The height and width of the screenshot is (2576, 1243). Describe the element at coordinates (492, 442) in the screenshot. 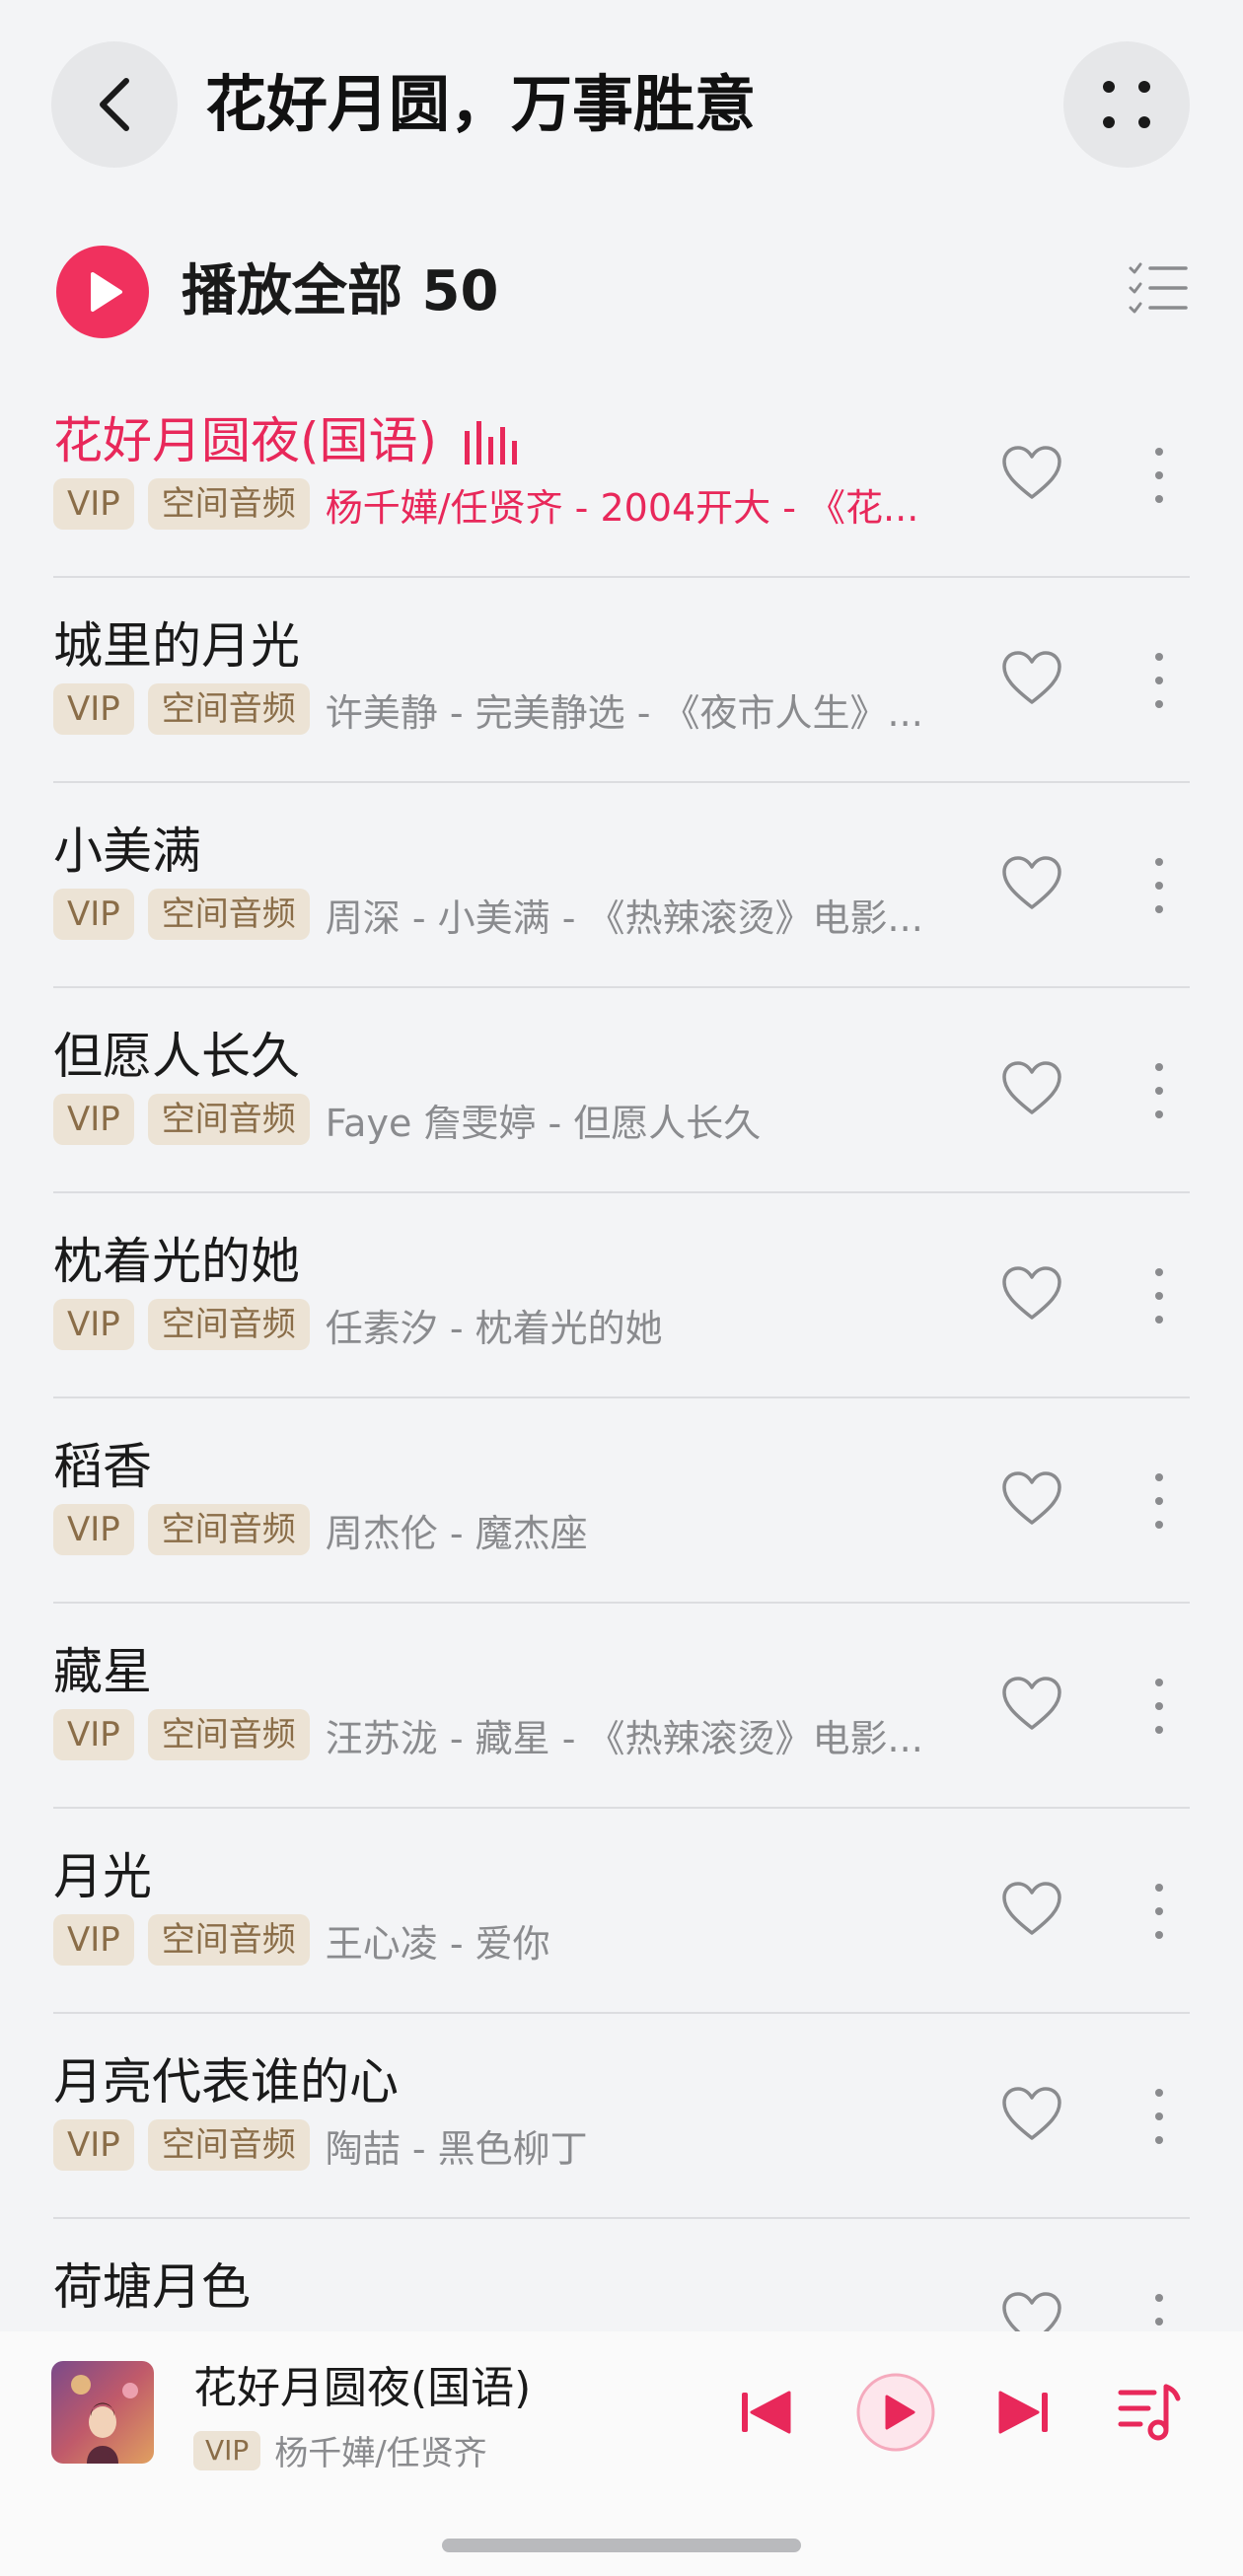

I see `now-playing-equalizer-icon` at that location.